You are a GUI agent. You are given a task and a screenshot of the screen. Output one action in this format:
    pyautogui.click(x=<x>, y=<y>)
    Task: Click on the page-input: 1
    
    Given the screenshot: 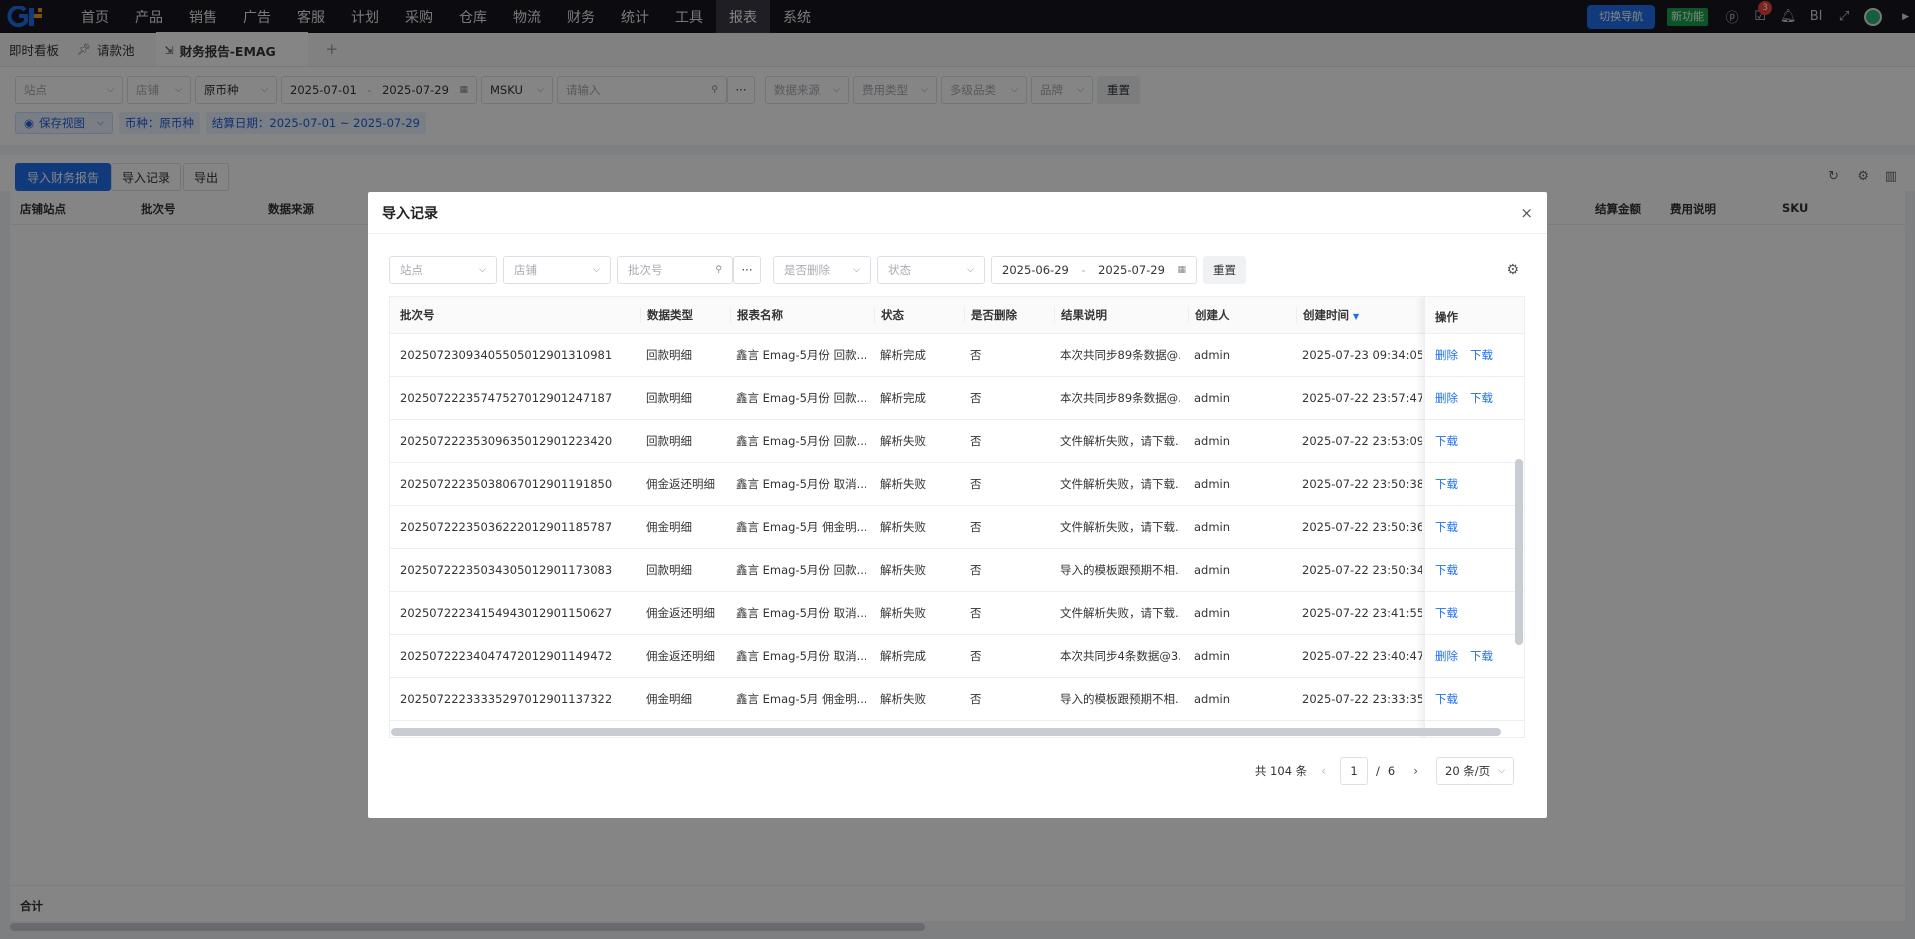 What is the action you would take?
    pyautogui.click(x=1353, y=771)
    